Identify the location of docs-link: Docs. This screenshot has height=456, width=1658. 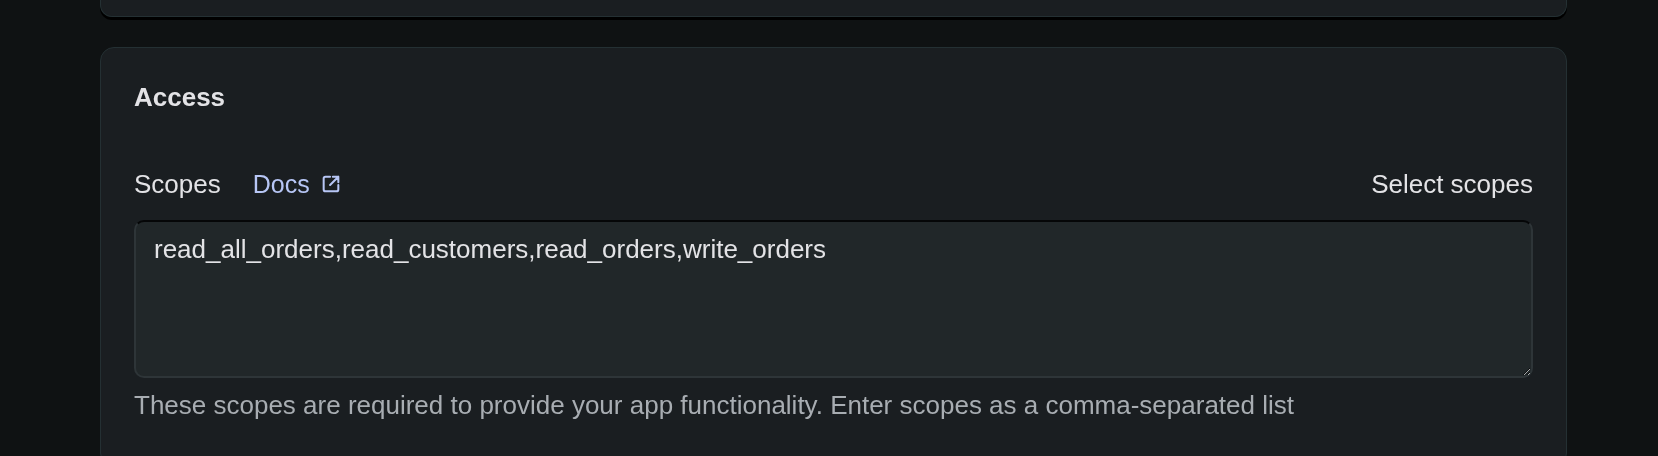
(297, 184).